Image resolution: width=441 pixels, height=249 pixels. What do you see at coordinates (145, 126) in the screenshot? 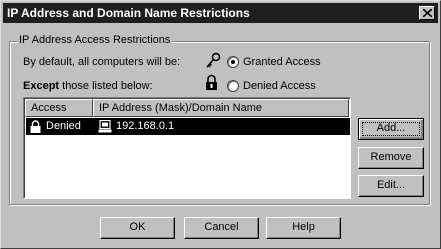
I see `row-address: 192.168.0.1` at bounding box center [145, 126].